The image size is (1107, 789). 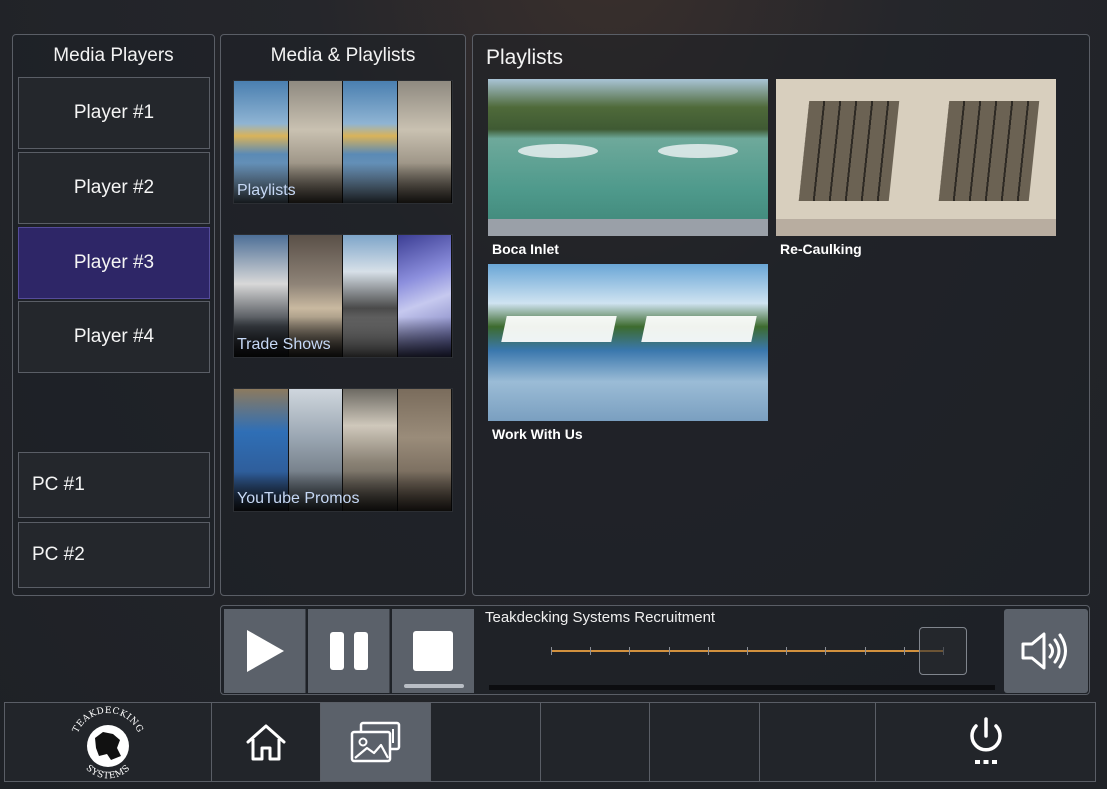 I want to click on bottom-navbar: TEAKDECKING SYSTEMS, so click(x=550, y=742).